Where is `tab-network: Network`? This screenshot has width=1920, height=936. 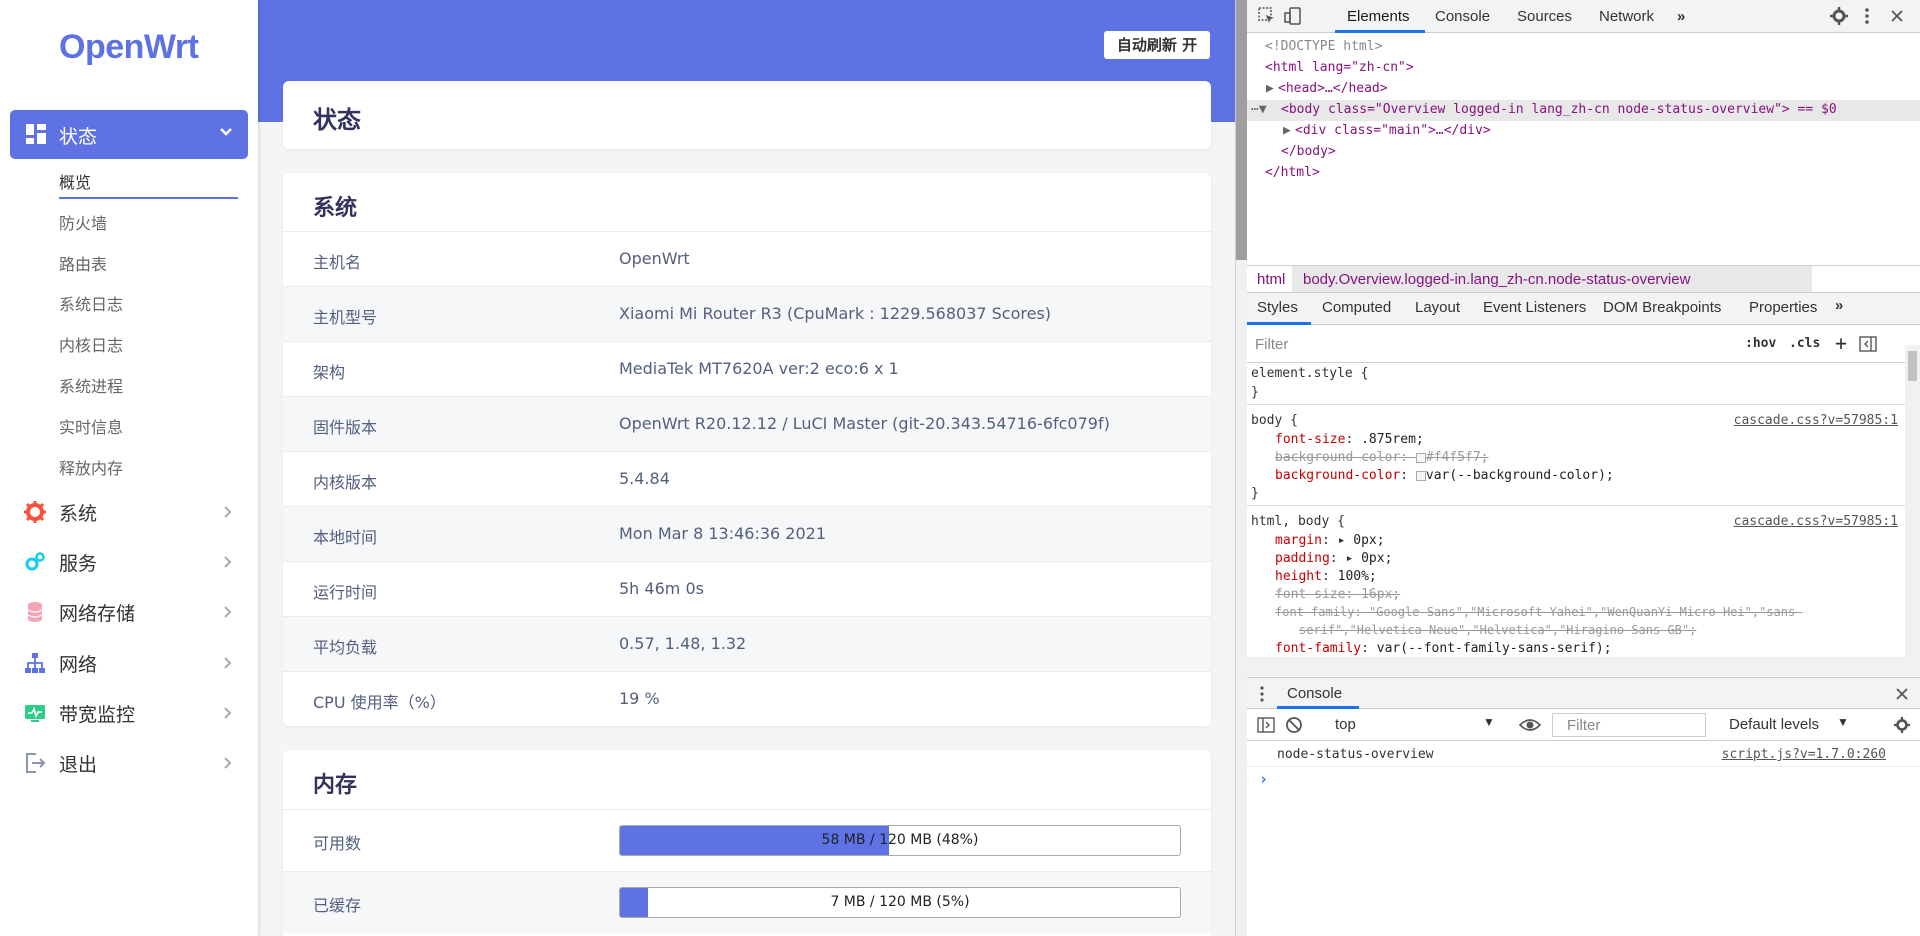
tab-network: Network is located at coordinates (1626, 16).